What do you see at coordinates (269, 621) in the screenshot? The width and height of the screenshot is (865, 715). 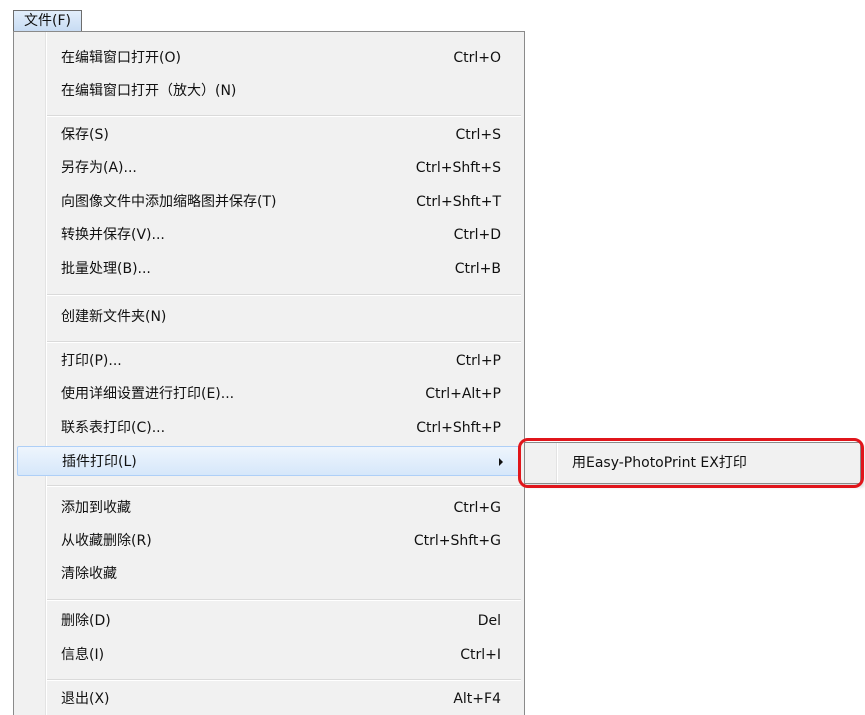 I see `menu-item-delete: 删除(D) Del` at bounding box center [269, 621].